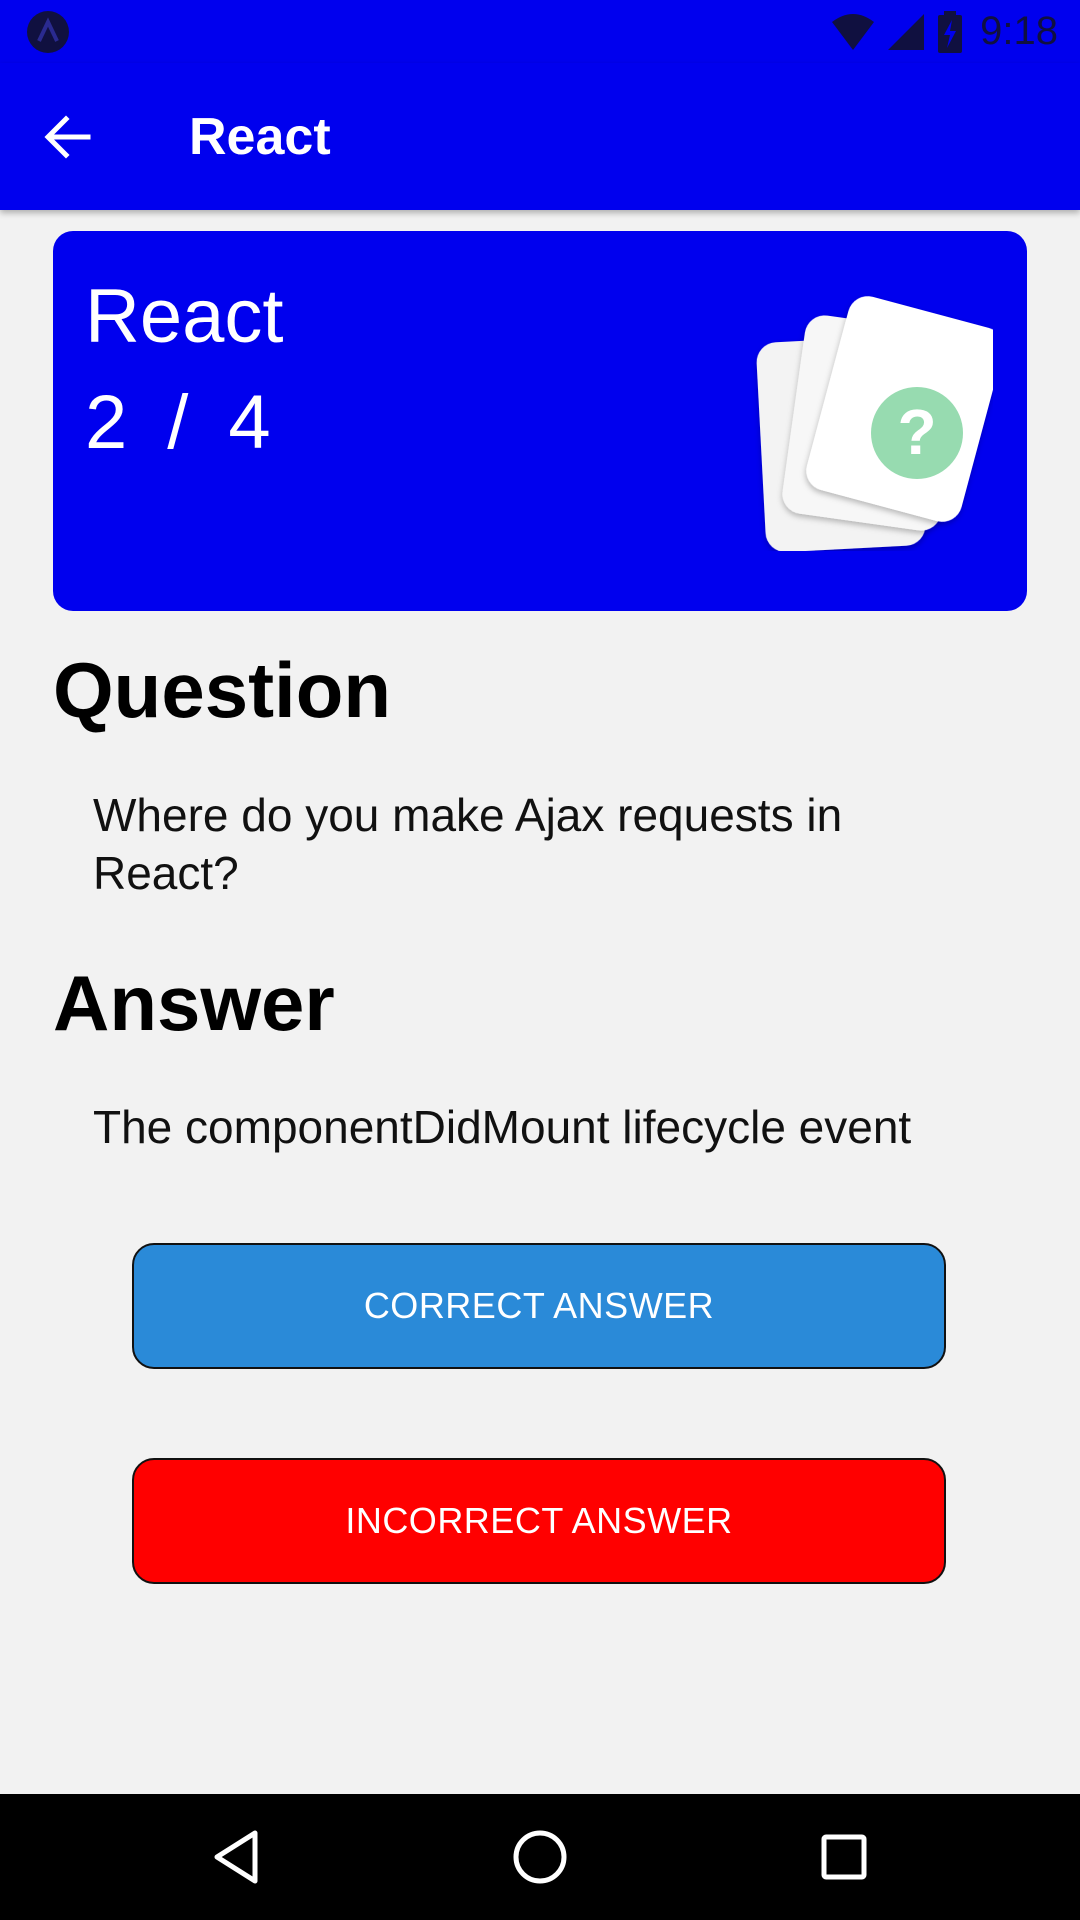 The width and height of the screenshot is (1080, 1920). I want to click on nav-recent-button, so click(844, 1857).